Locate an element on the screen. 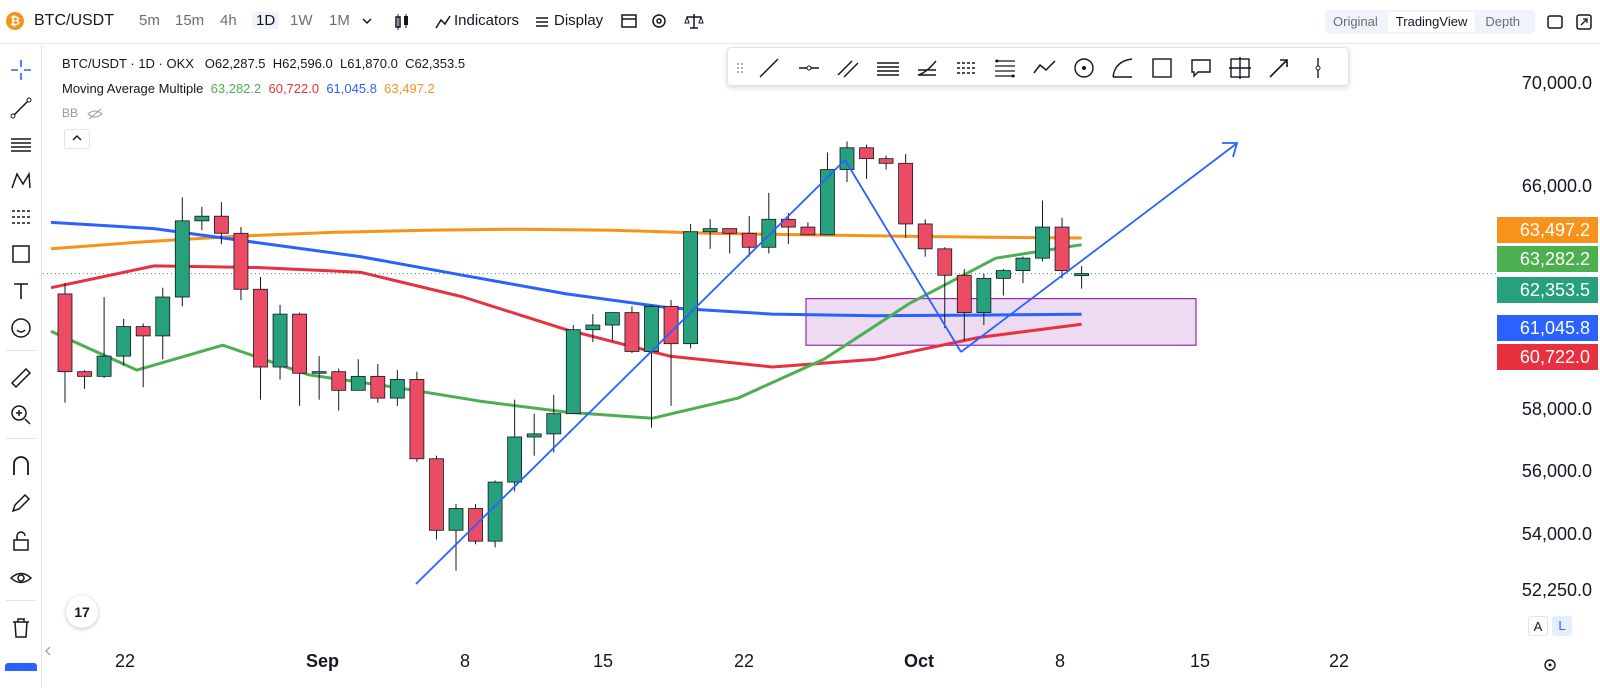 The height and width of the screenshot is (688, 1600). view-switcher: Original TradingView Depth is located at coordinates (1430, 22).